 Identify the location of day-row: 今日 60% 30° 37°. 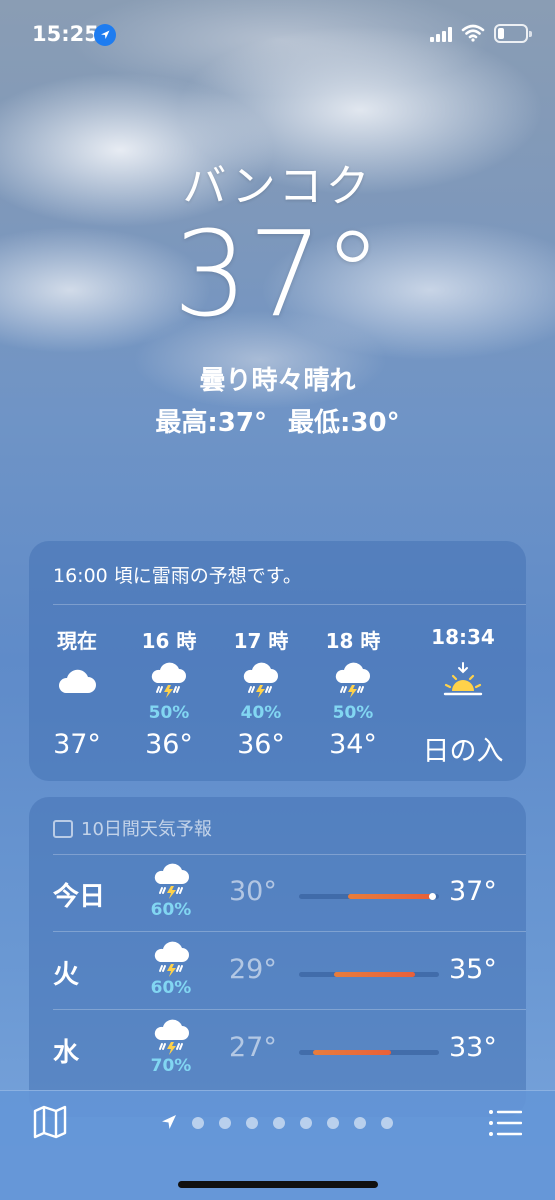
(277, 893).